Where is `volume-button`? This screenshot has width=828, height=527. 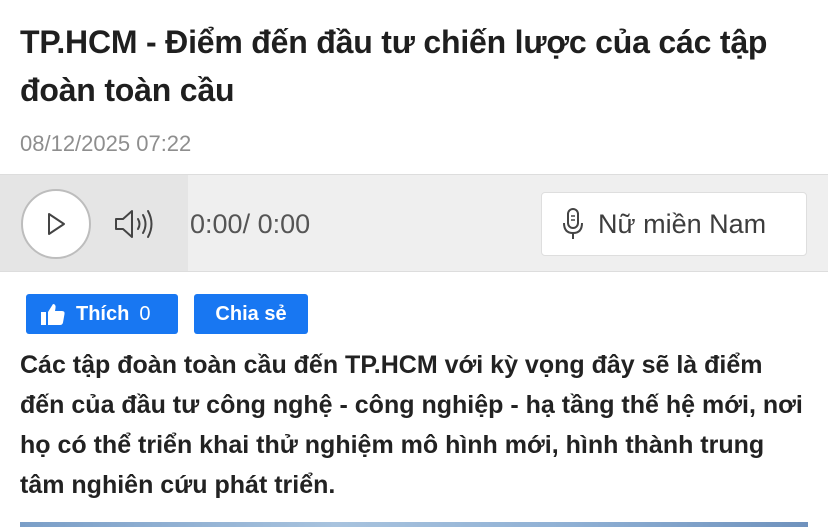 volume-button is located at coordinates (135, 224).